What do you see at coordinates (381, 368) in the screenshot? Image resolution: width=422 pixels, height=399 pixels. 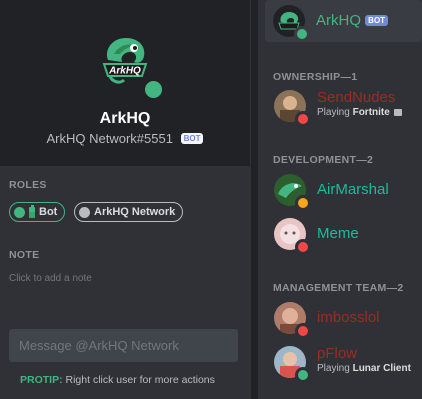 I see `activity-name: Lunar Client` at bounding box center [381, 368].